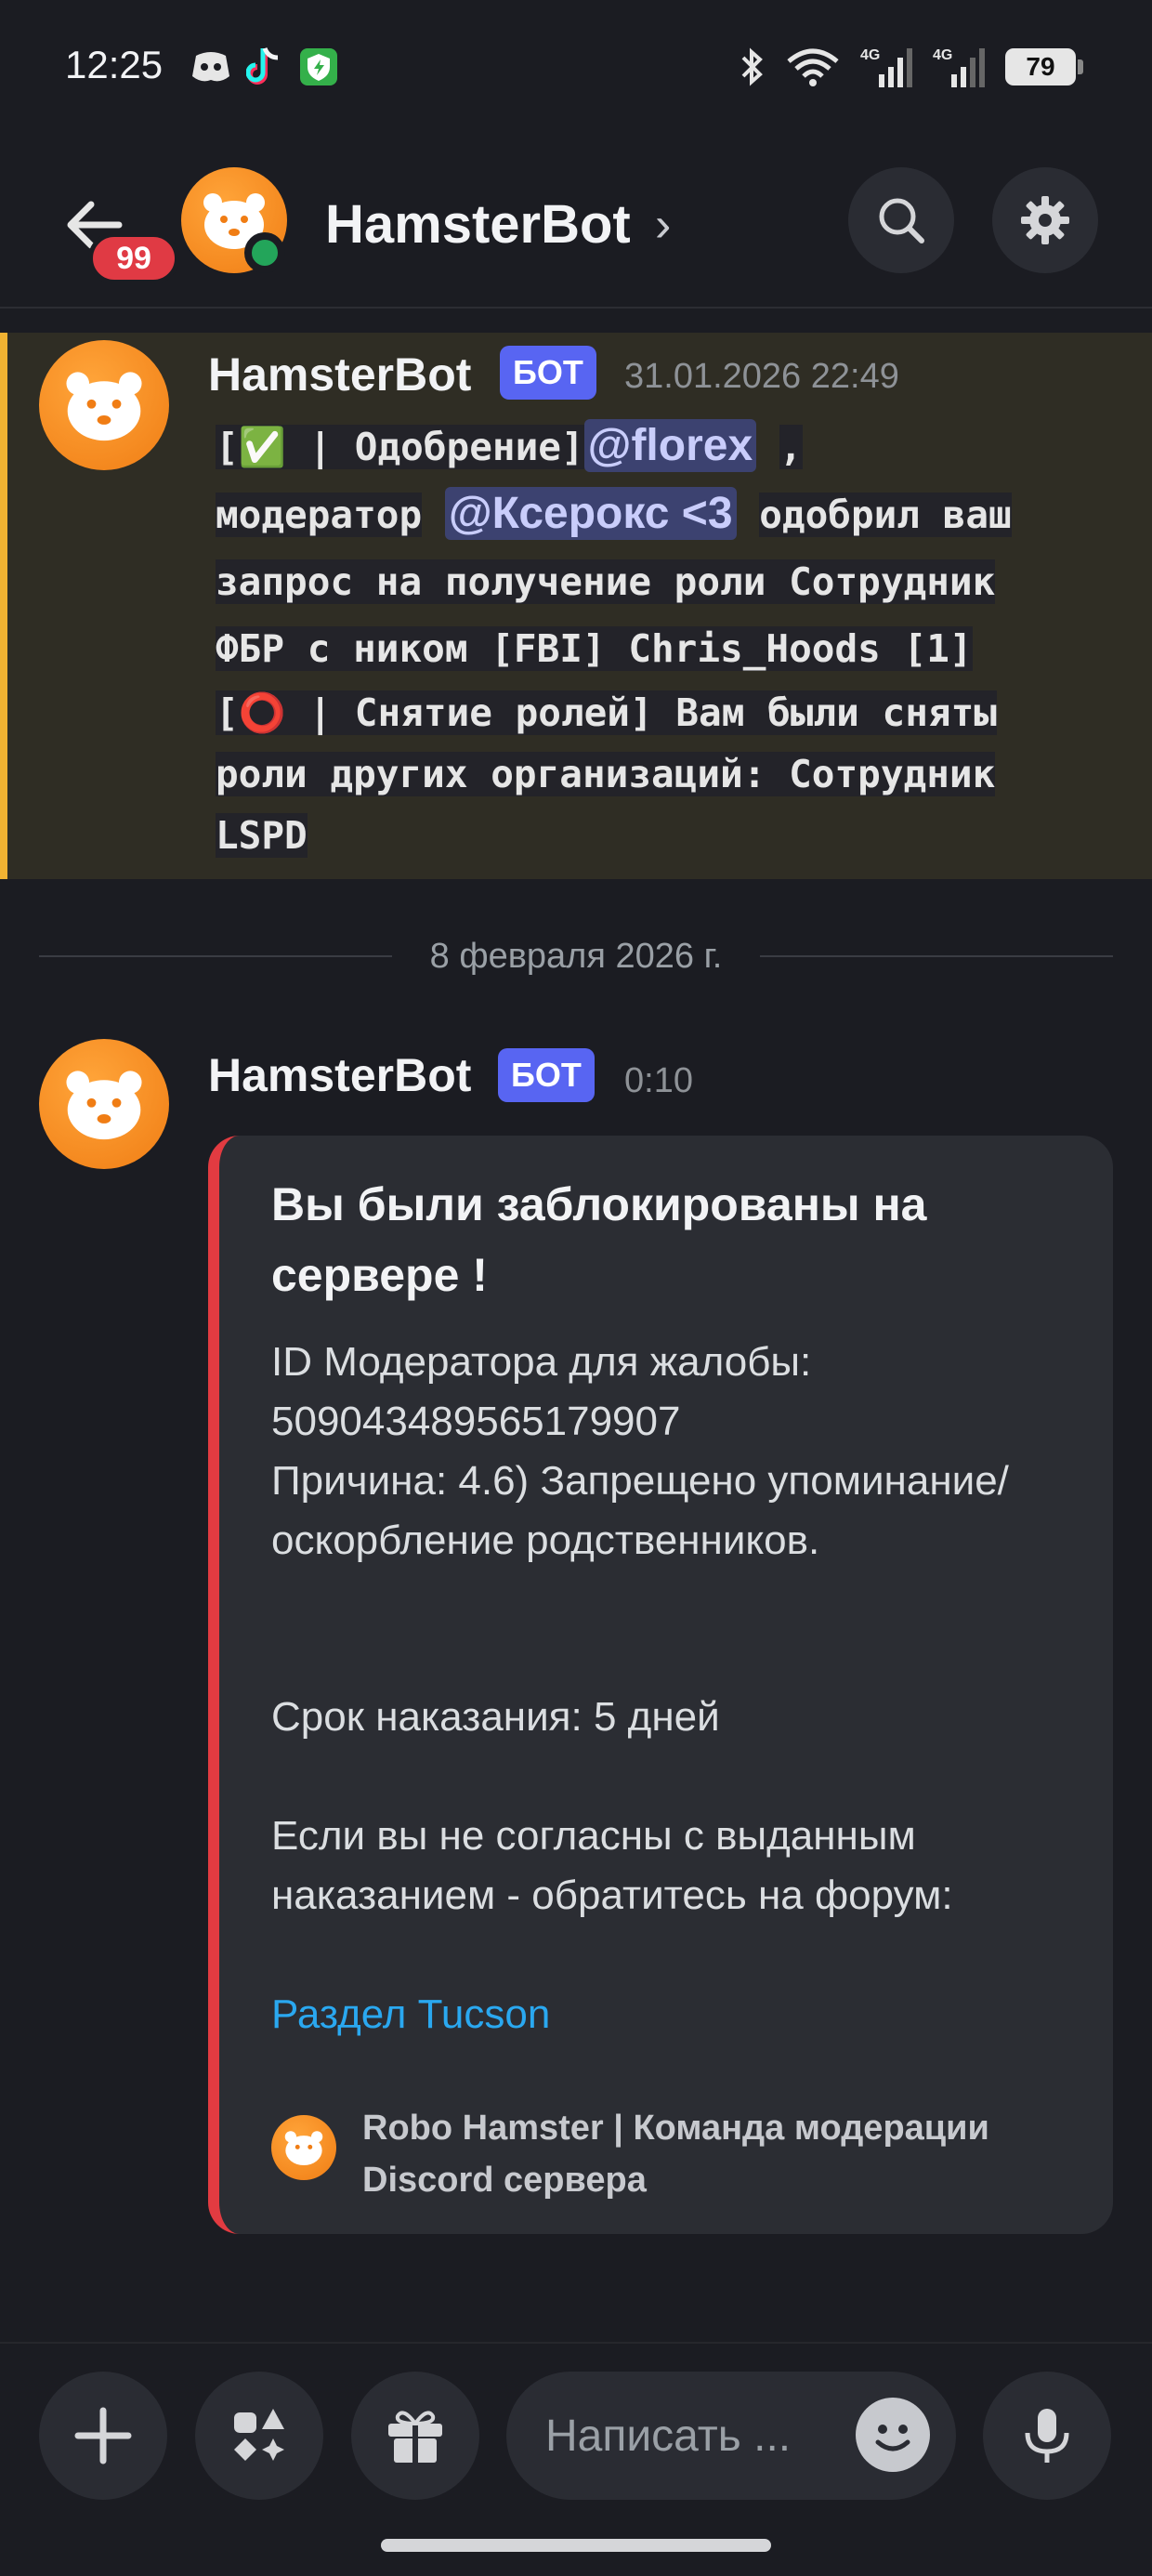 This screenshot has height=2576, width=1152. Describe the element at coordinates (496, 1717) in the screenshot. I see `punishment-term: Срок наказания: 5 дней` at that location.